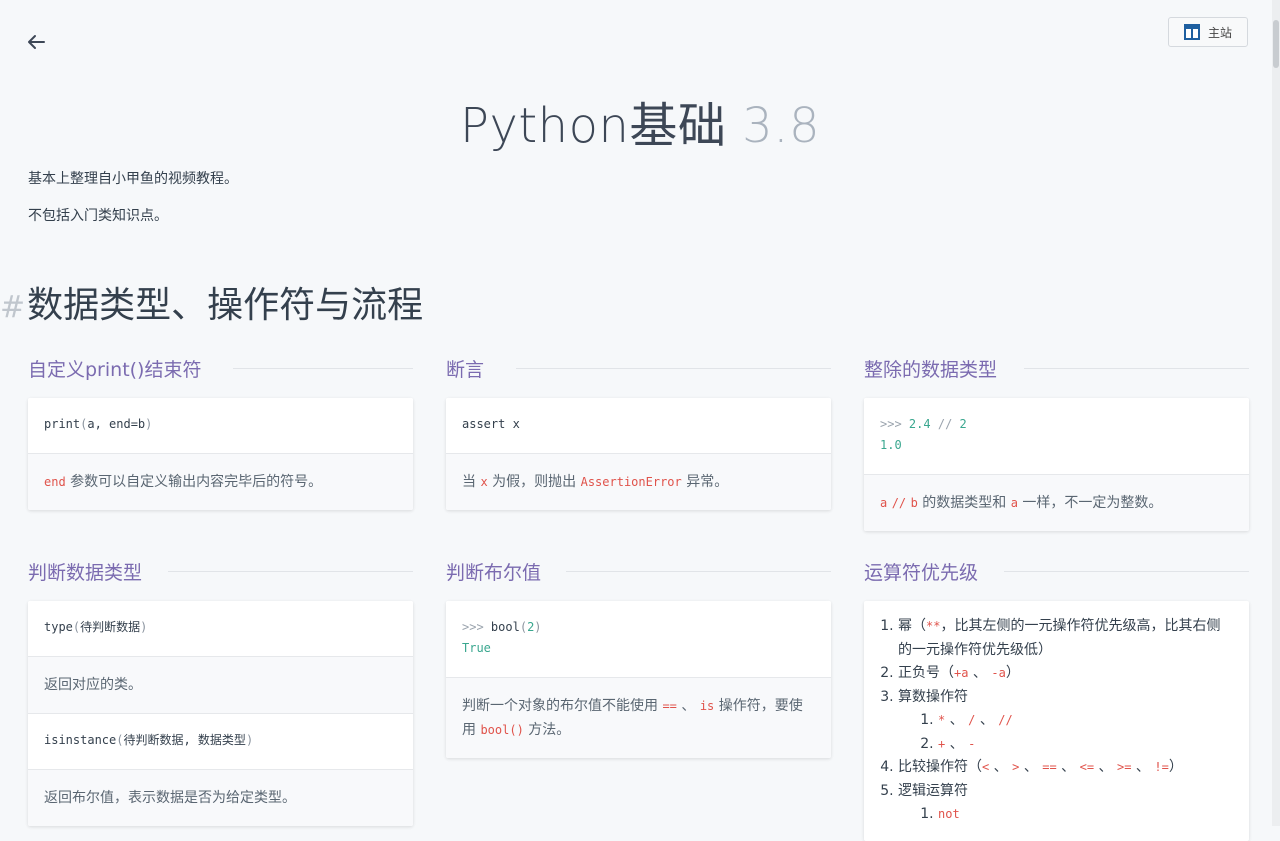 This screenshot has height=841, width=1280. What do you see at coordinates (494, 573) in the screenshot?
I see `card-title-text: 判断布尔值` at bounding box center [494, 573].